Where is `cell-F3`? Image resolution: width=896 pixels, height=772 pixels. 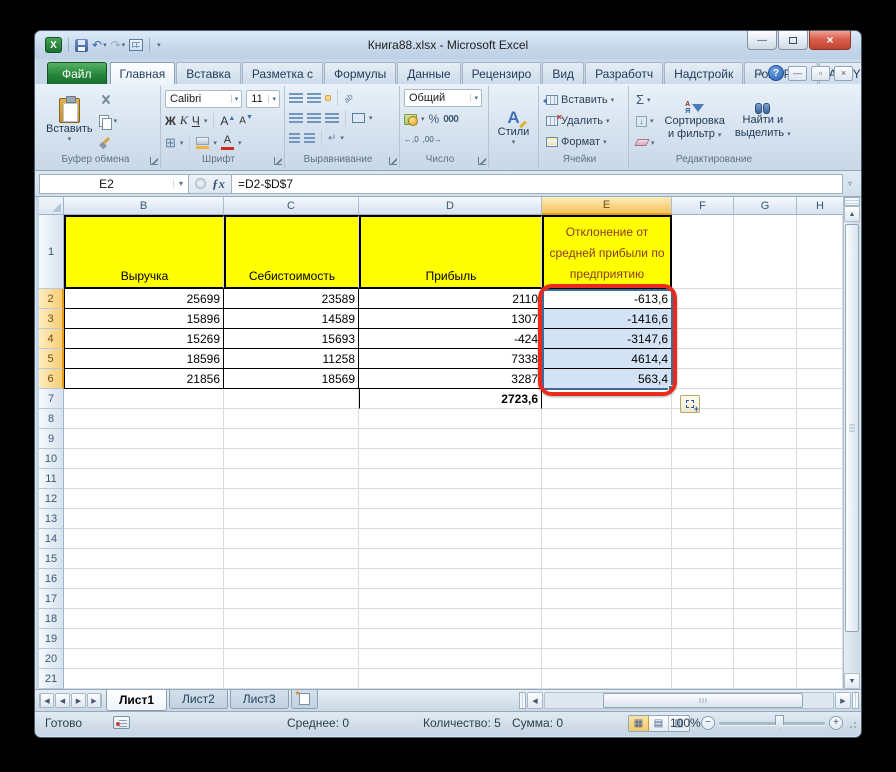 cell-F3 is located at coordinates (703, 319).